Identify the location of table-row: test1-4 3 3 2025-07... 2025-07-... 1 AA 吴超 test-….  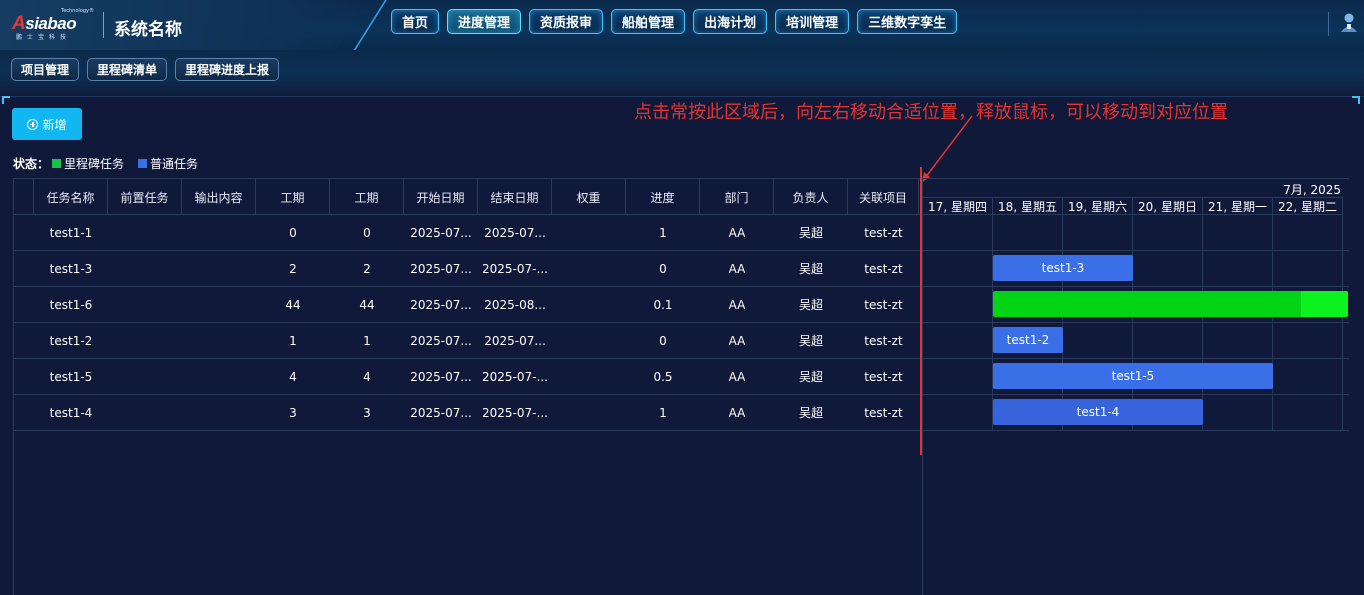
(468, 413).